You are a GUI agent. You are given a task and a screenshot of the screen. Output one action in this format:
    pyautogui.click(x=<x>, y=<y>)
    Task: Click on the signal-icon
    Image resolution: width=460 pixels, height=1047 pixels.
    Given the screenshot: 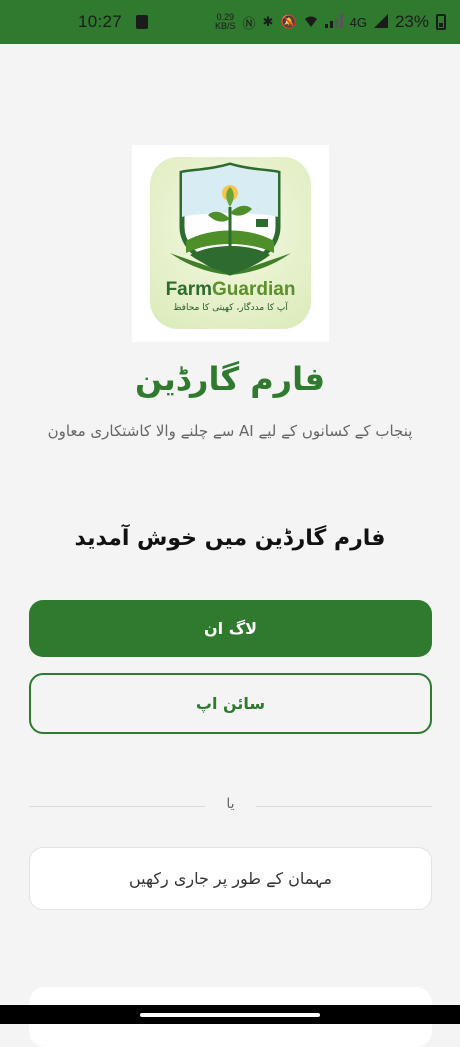 What is the action you would take?
    pyautogui.click(x=333, y=22)
    